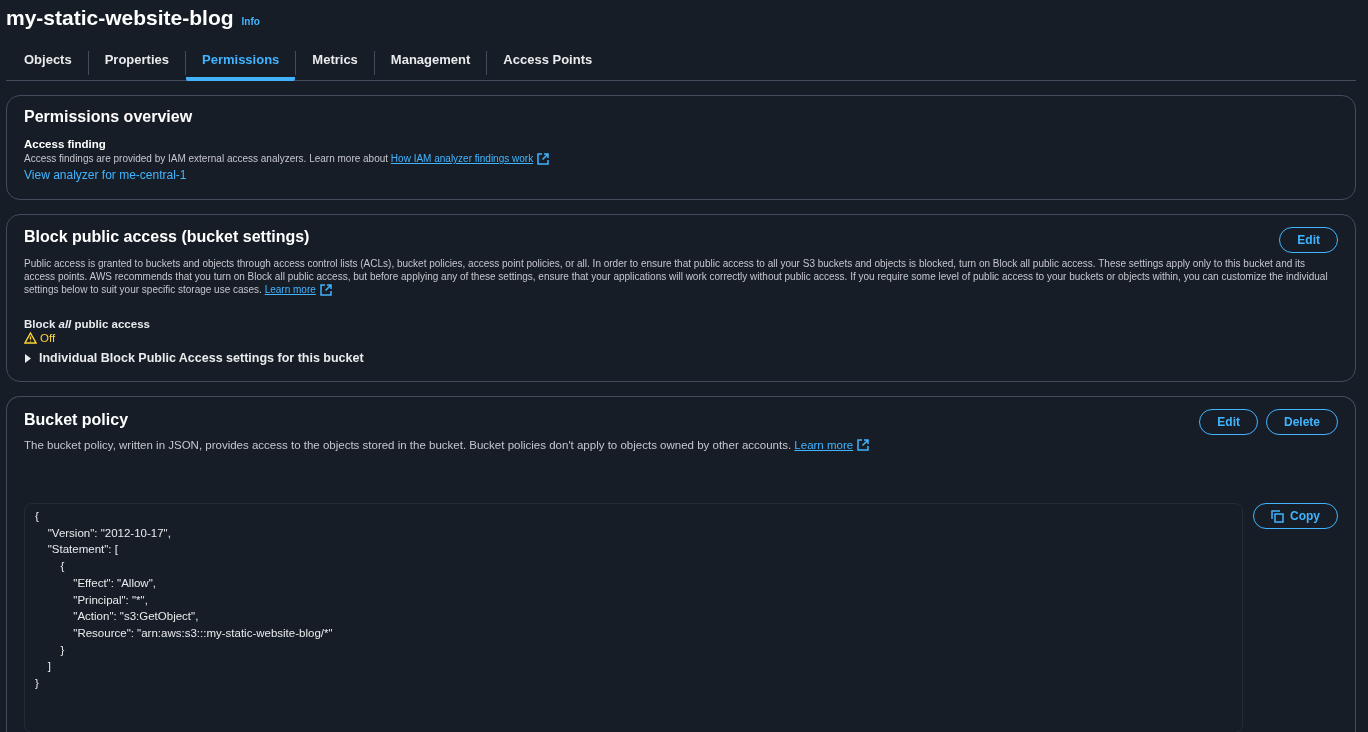 The width and height of the screenshot is (1368, 732). What do you see at coordinates (48, 63) in the screenshot?
I see `tab: Objects` at bounding box center [48, 63].